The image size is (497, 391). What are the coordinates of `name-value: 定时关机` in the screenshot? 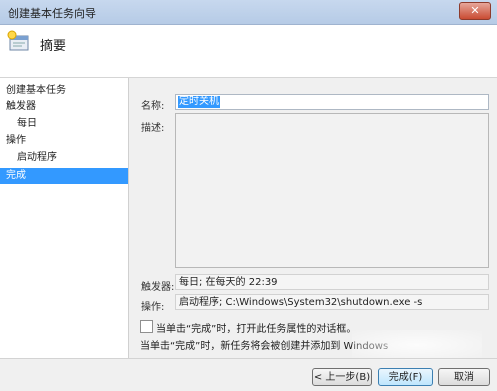 It's located at (199, 102).